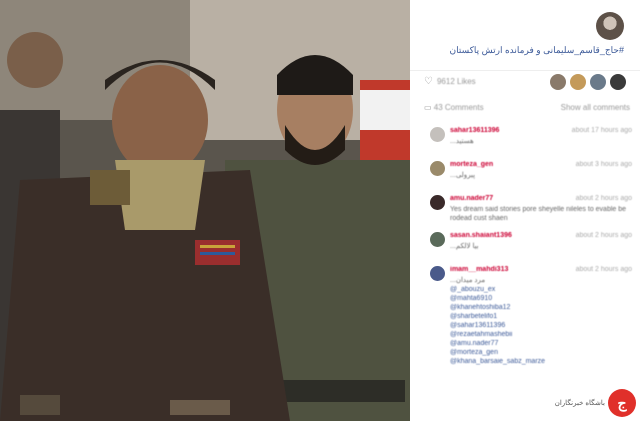 The image size is (640, 421). What do you see at coordinates (541, 164) in the screenshot?
I see `commenter-username: morteza_gen` at bounding box center [541, 164].